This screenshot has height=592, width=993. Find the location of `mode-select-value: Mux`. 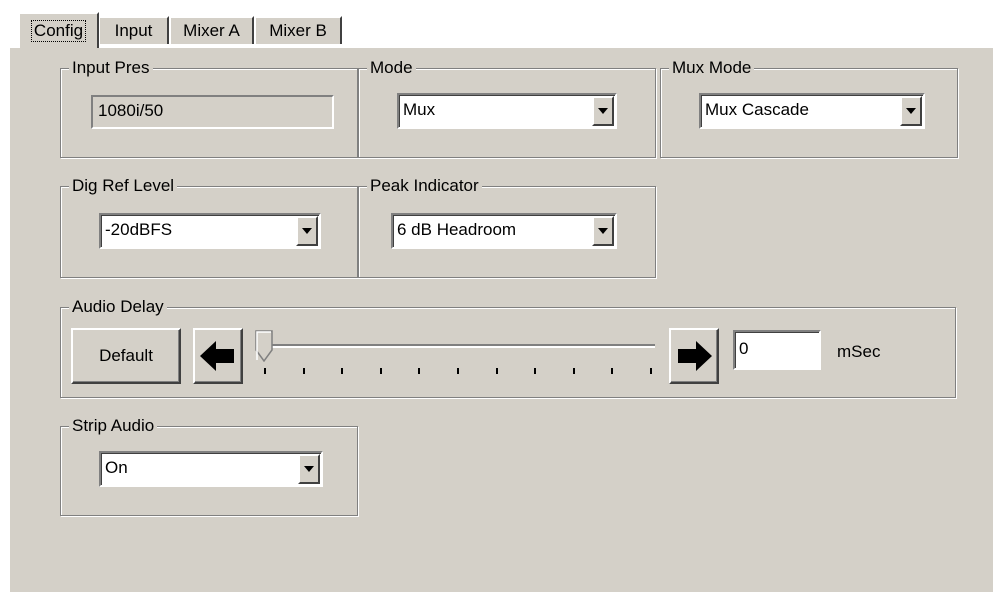

mode-select-value: Mux is located at coordinates (419, 109).